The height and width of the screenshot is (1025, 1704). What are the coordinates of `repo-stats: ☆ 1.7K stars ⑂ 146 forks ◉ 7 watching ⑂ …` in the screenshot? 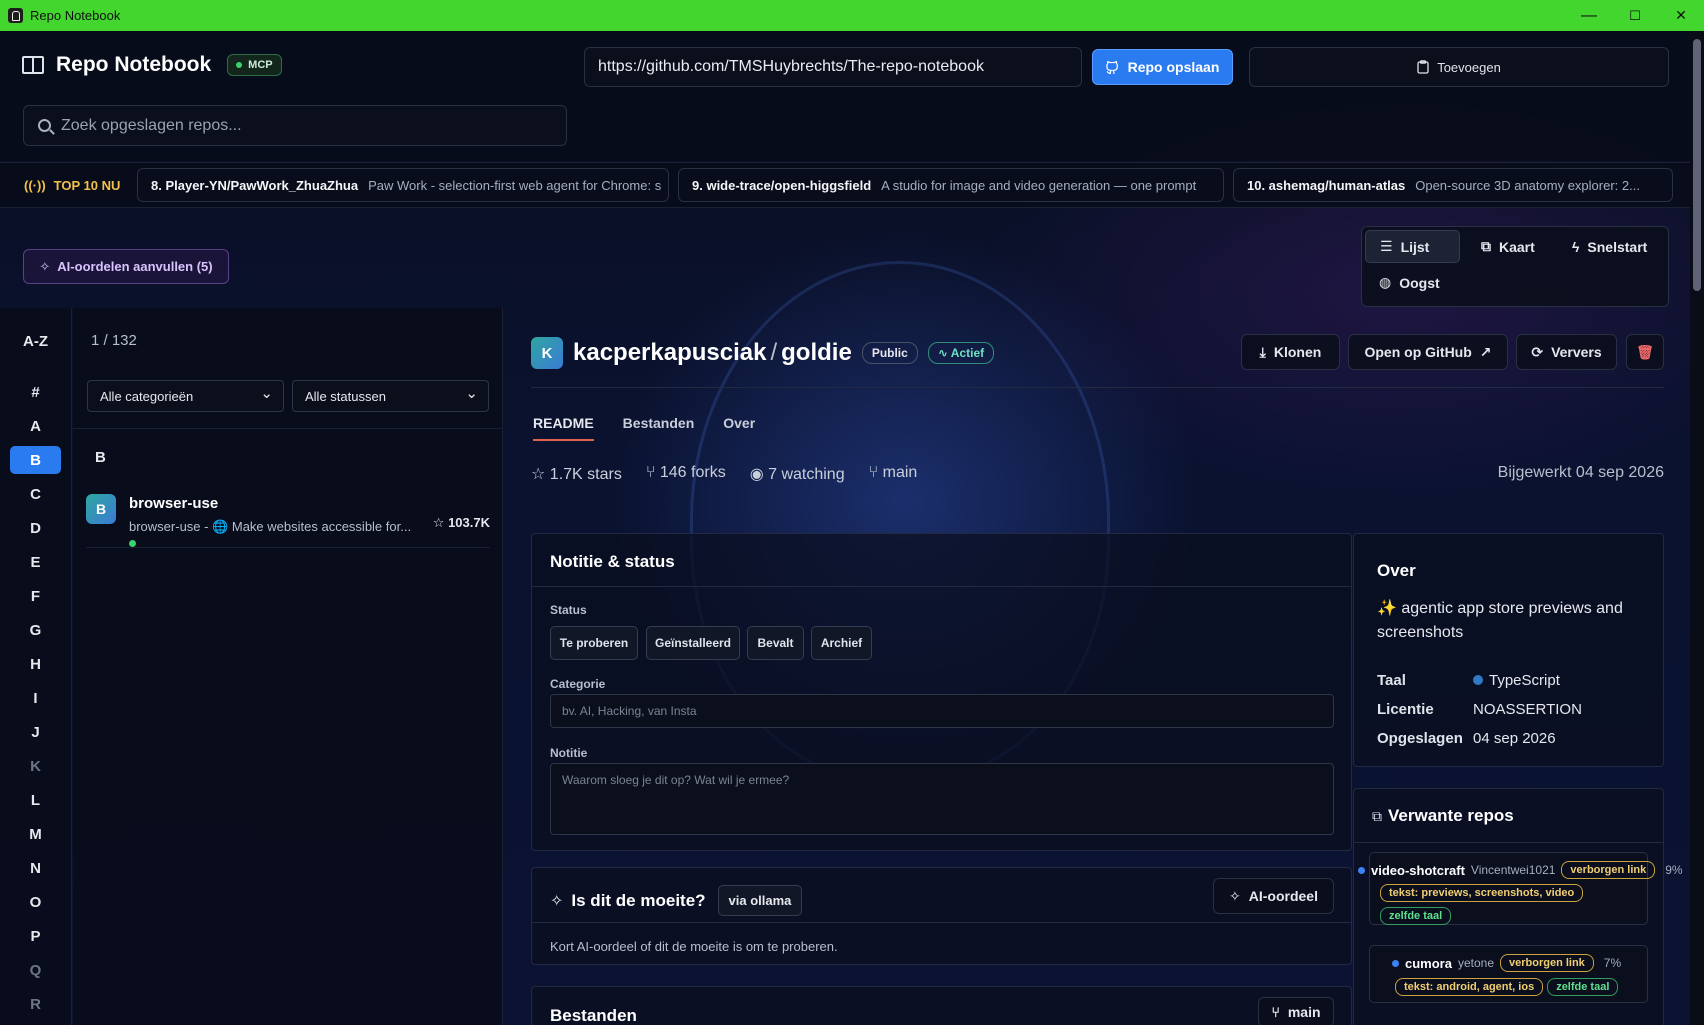 It's located at (724, 474).